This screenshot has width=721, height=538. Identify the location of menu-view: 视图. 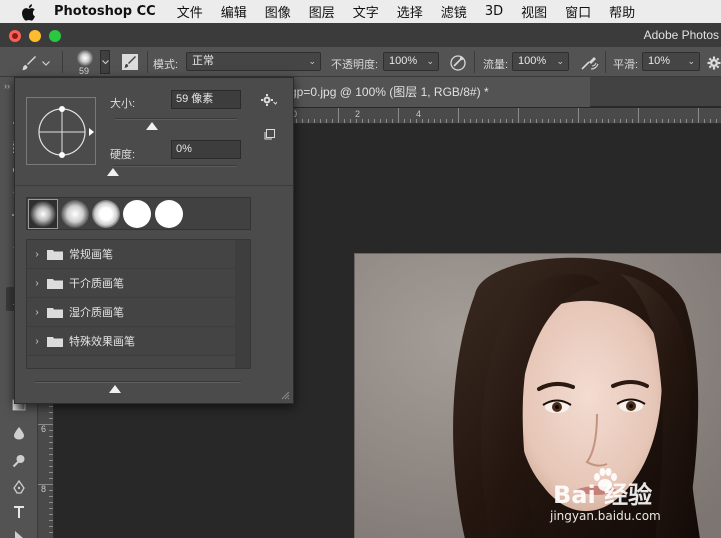
(534, 11).